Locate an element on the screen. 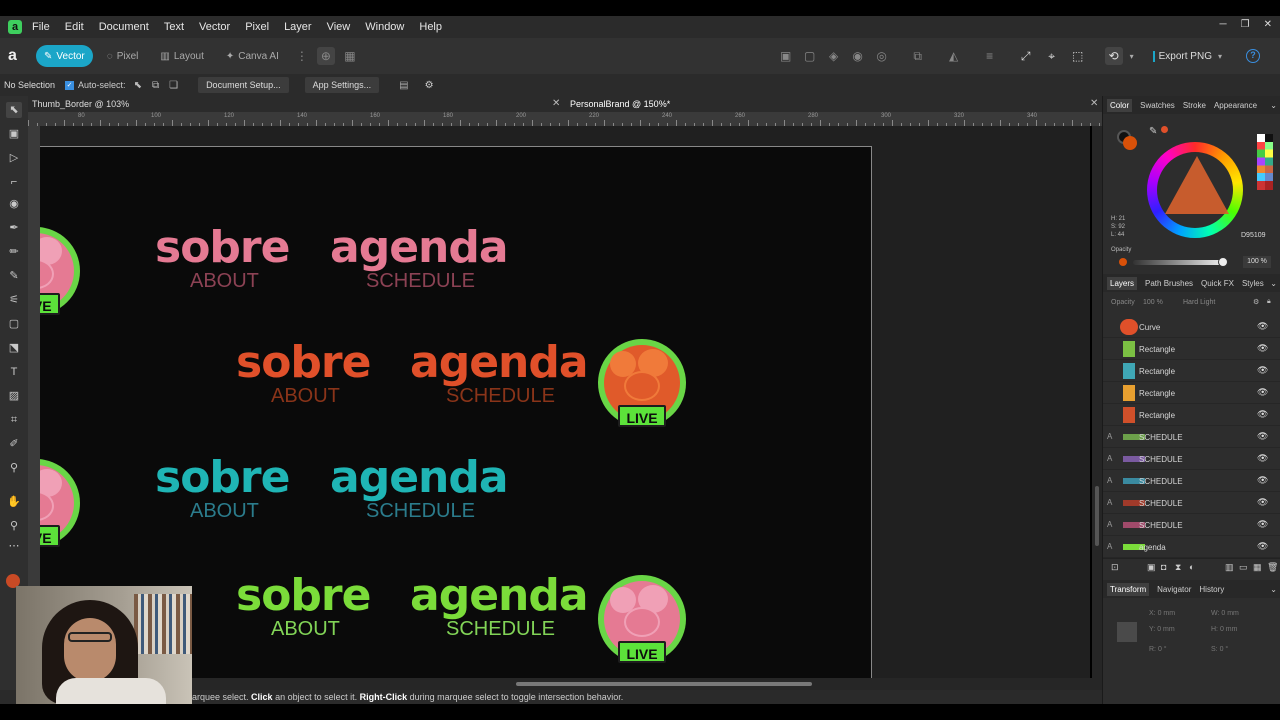 This screenshot has width=1280, height=720. transform-rotation: R: 0 ° is located at coordinates (1158, 649).